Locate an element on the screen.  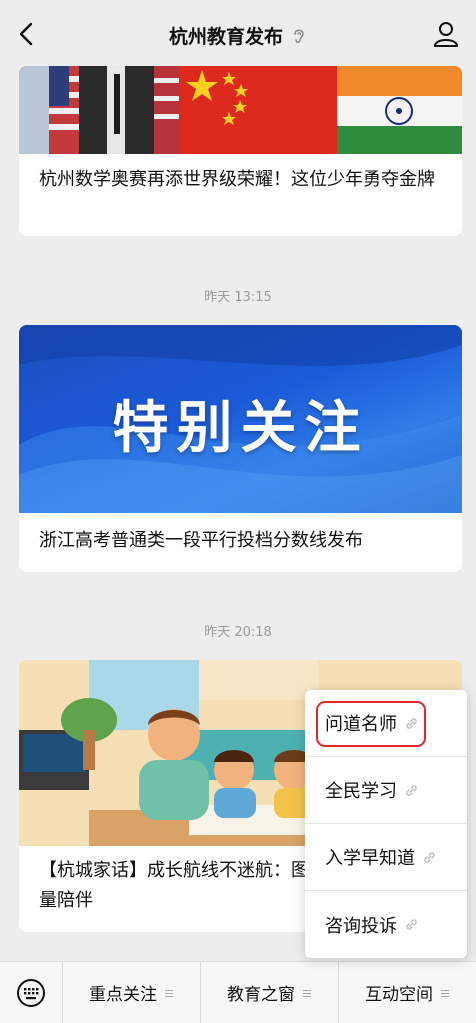
banner-heading: 特别关注 is located at coordinates (240, 428).